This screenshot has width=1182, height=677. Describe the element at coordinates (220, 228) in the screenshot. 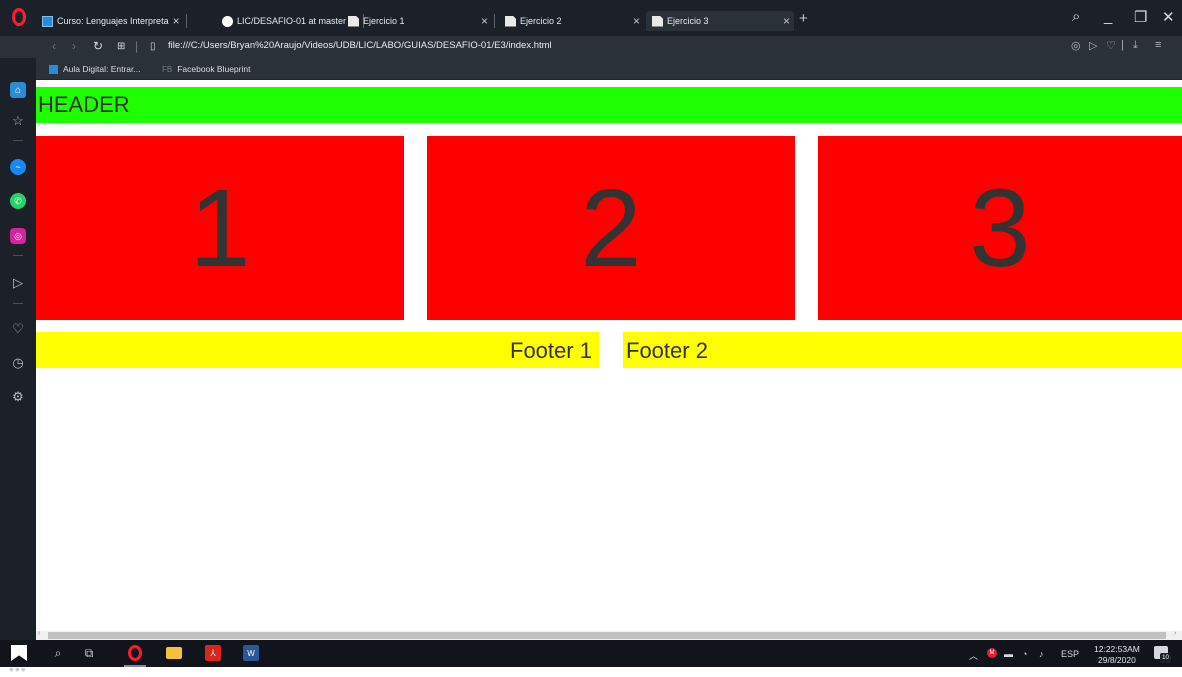

I see `box-1: 1` at that location.